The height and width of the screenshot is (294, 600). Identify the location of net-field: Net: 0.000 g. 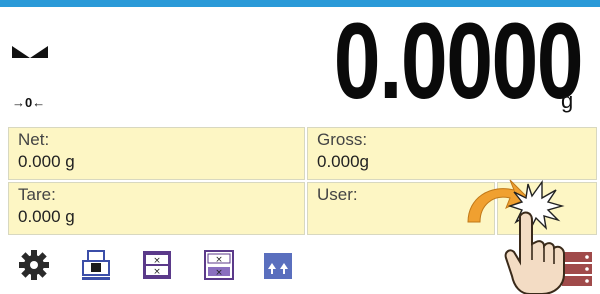
(156, 153).